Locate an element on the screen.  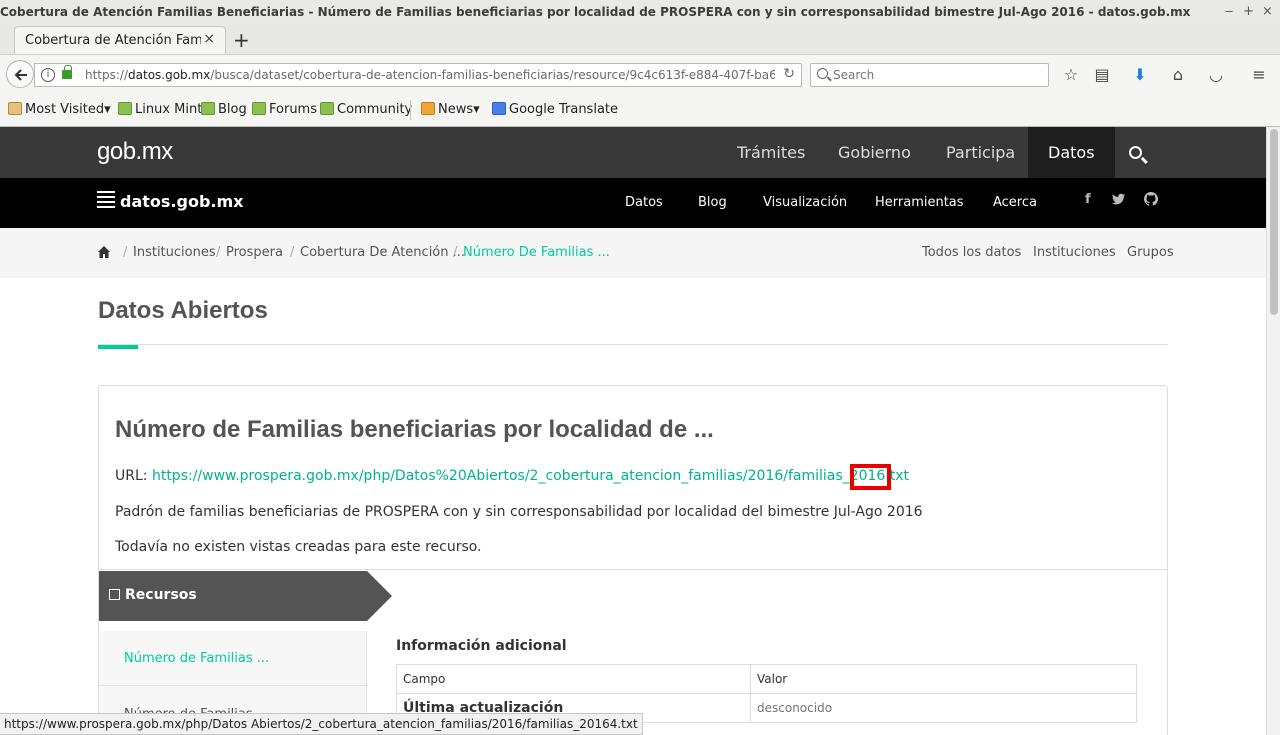
github-icon is located at coordinates (1151, 199).